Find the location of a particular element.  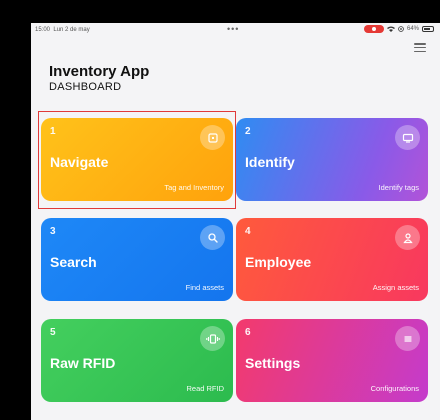

vibrate-icon is located at coordinates (212, 338).